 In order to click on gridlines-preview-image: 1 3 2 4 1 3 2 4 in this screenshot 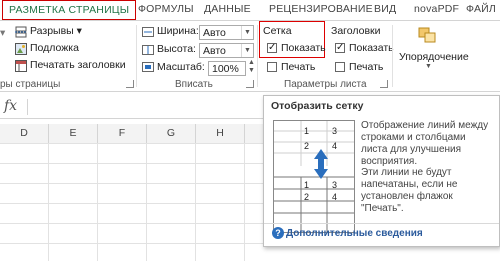, I will do `click(314, 176)`.